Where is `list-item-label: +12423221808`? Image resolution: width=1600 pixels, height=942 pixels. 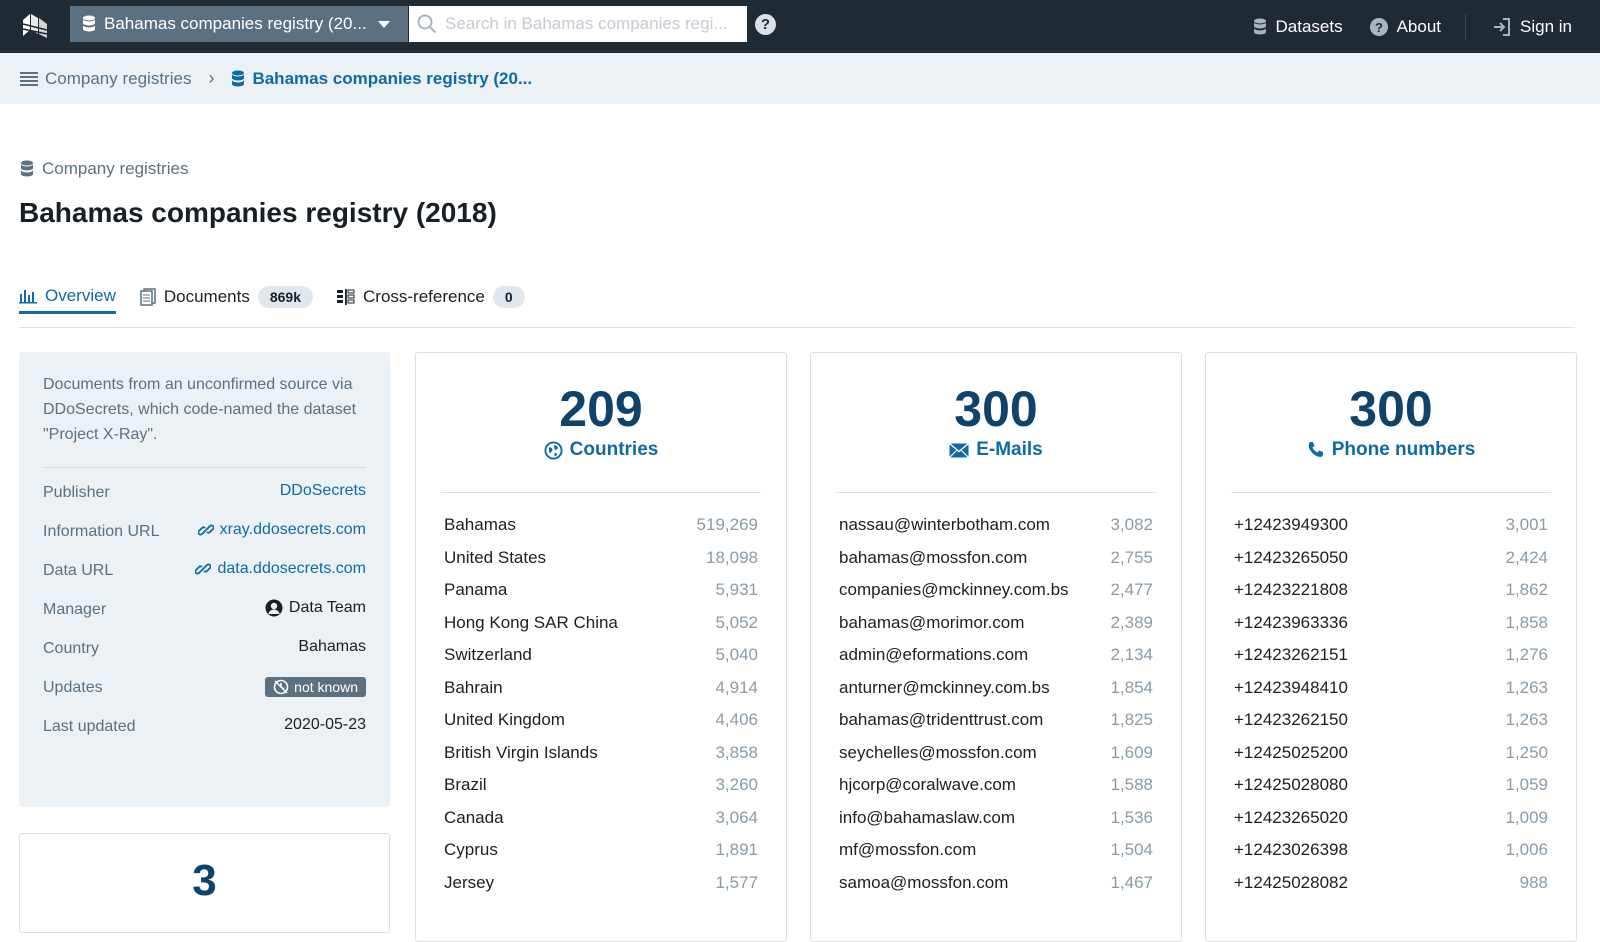
list-item-label: +12423221808 is located at coordinates (1291, 589).